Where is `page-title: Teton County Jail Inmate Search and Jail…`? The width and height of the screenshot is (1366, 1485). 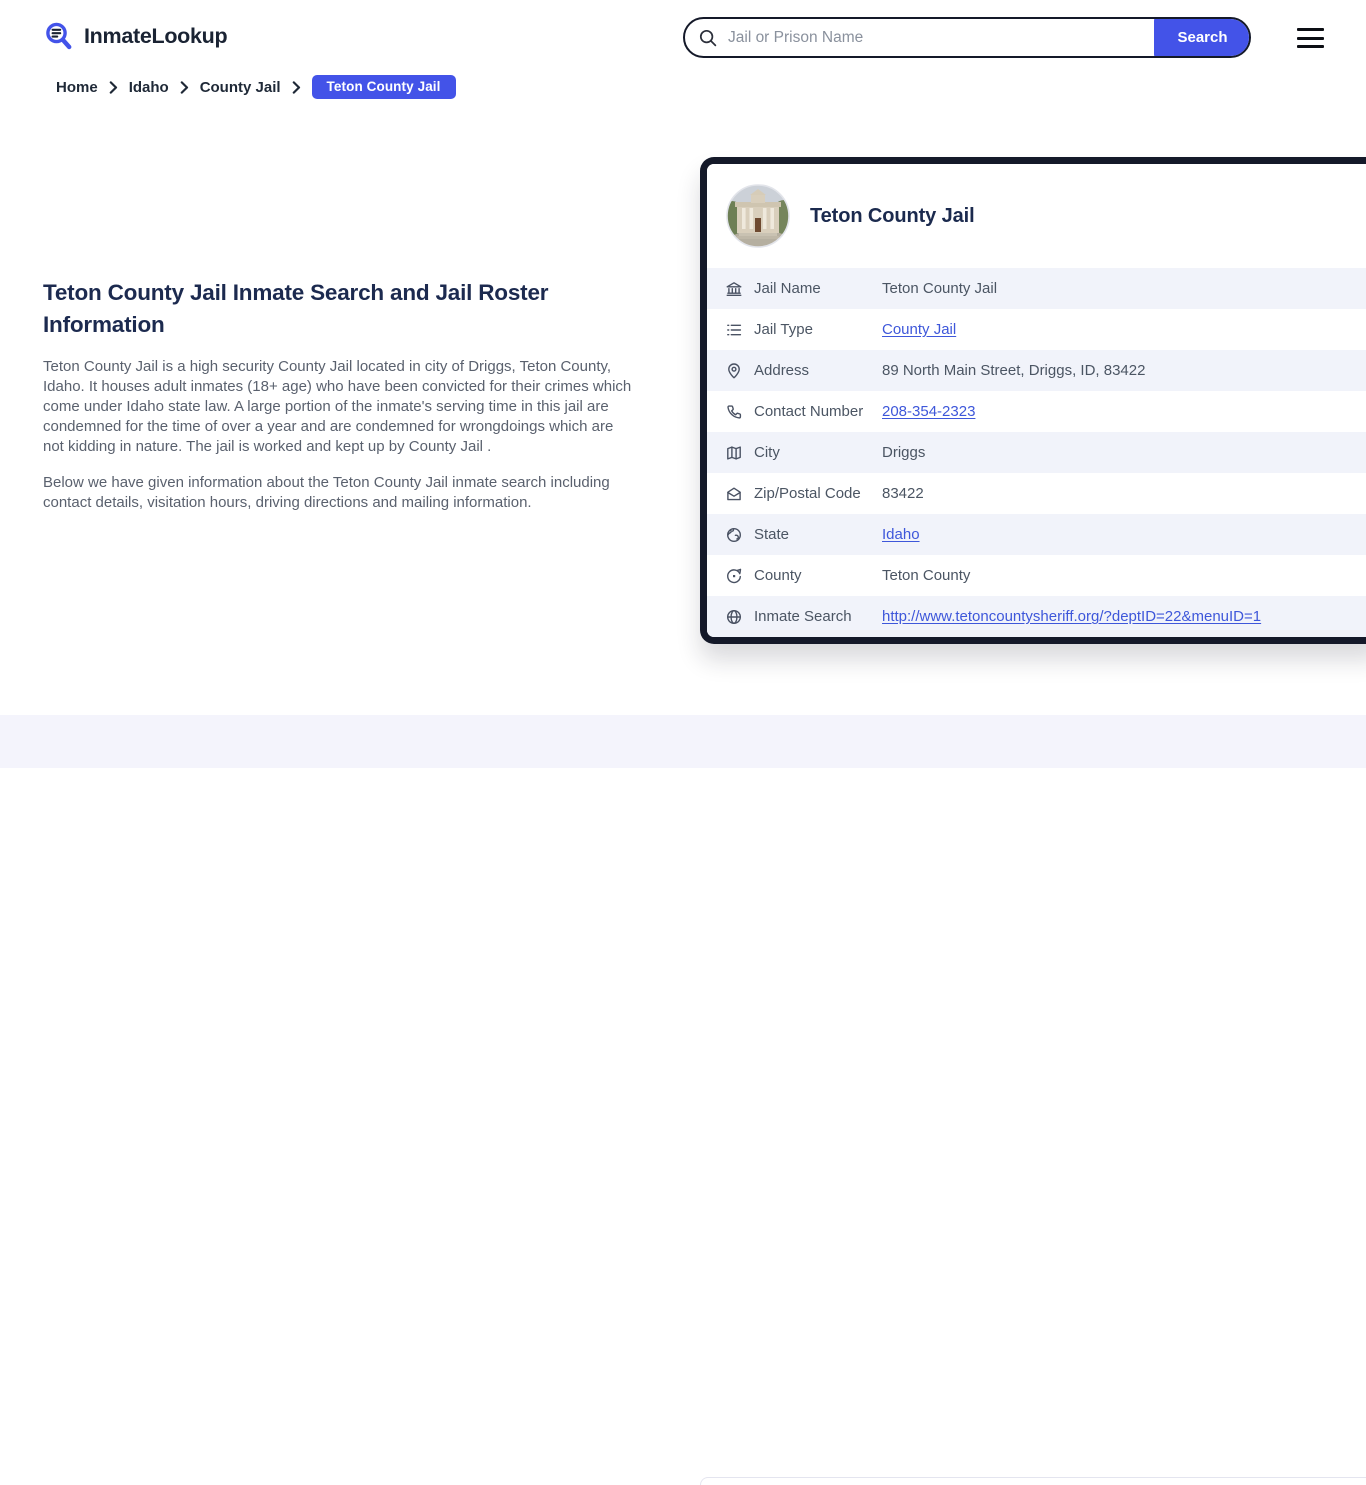
page-title: Teton County Jail Inmate Search and Jail… is located at coordinates (296, 308).